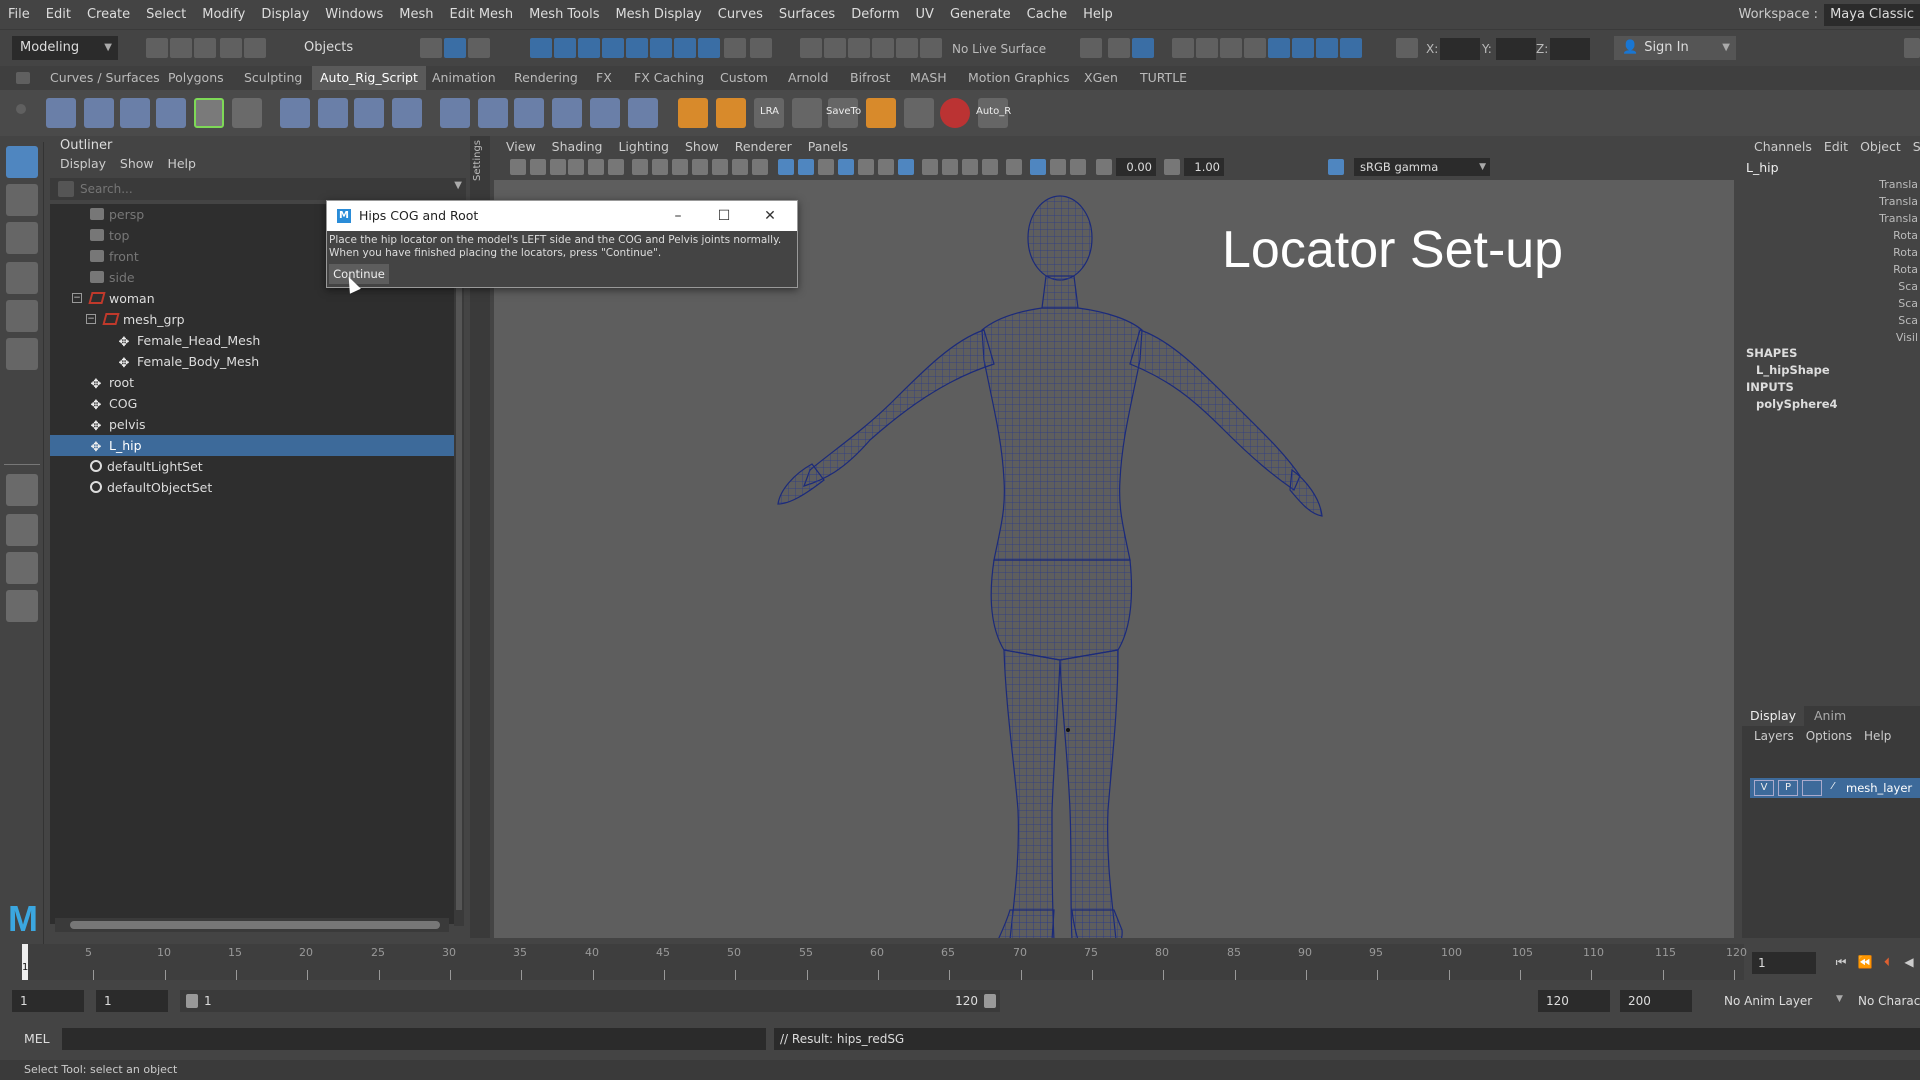 The image size is (1920, 1080). I want to click on shadows-icon, so click(906, 167).